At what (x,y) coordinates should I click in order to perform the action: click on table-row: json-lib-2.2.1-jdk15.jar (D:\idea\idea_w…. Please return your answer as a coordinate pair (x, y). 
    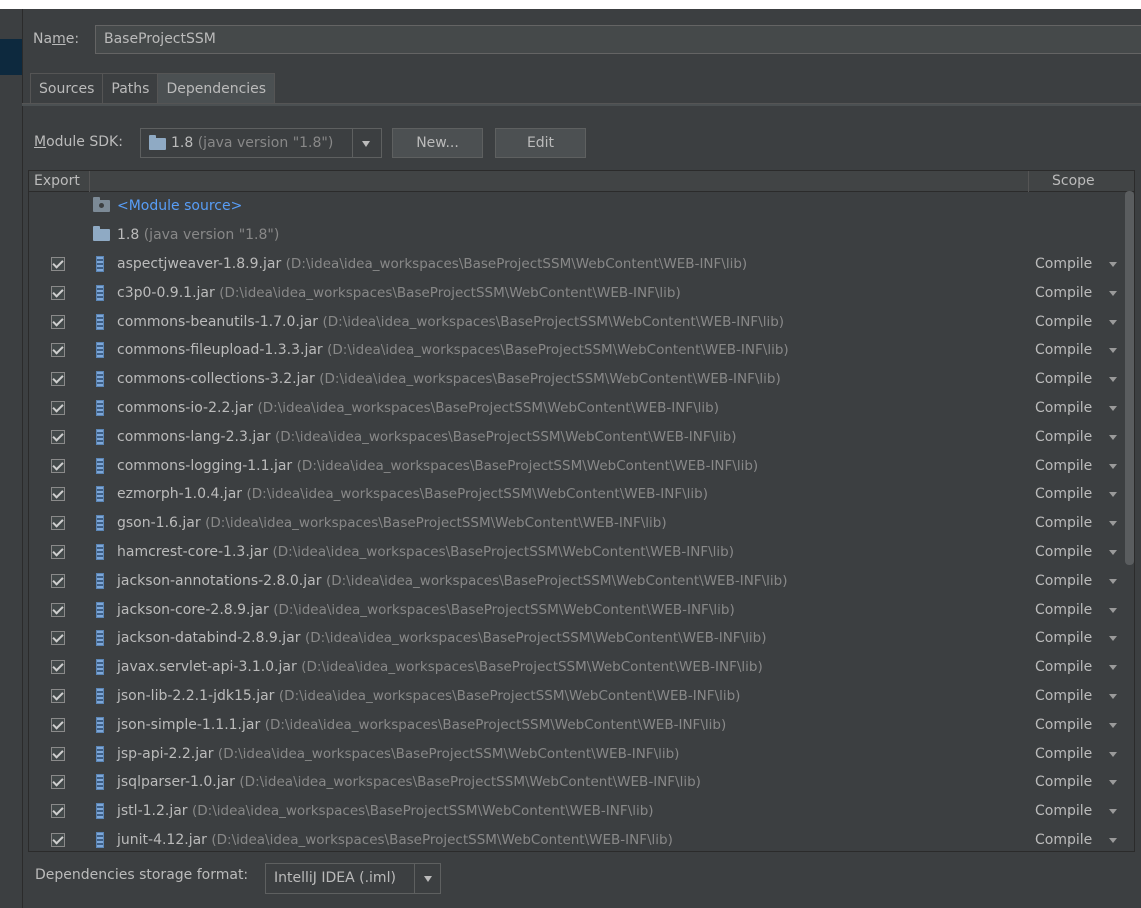
    Looking at the image, I should click on (576, 696).